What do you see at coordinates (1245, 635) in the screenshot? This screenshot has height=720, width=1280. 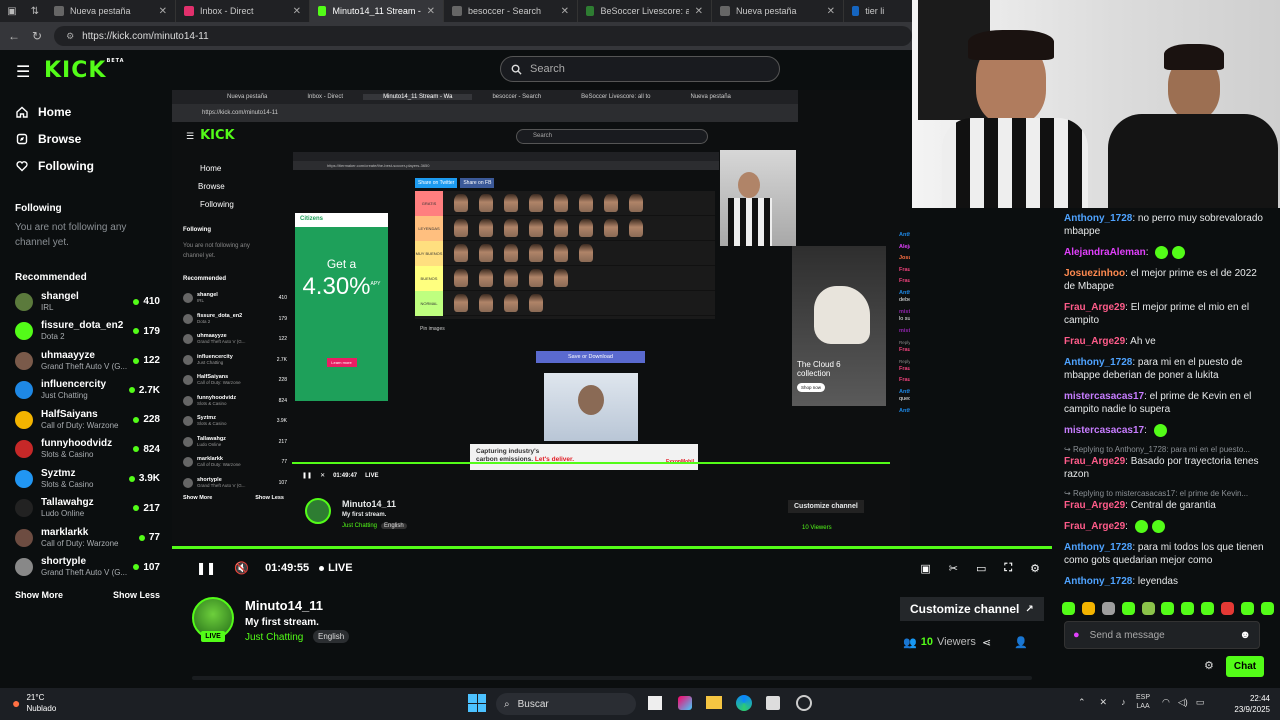 I see `emoji-icon: ☻` at bounding box center [1245, 635].